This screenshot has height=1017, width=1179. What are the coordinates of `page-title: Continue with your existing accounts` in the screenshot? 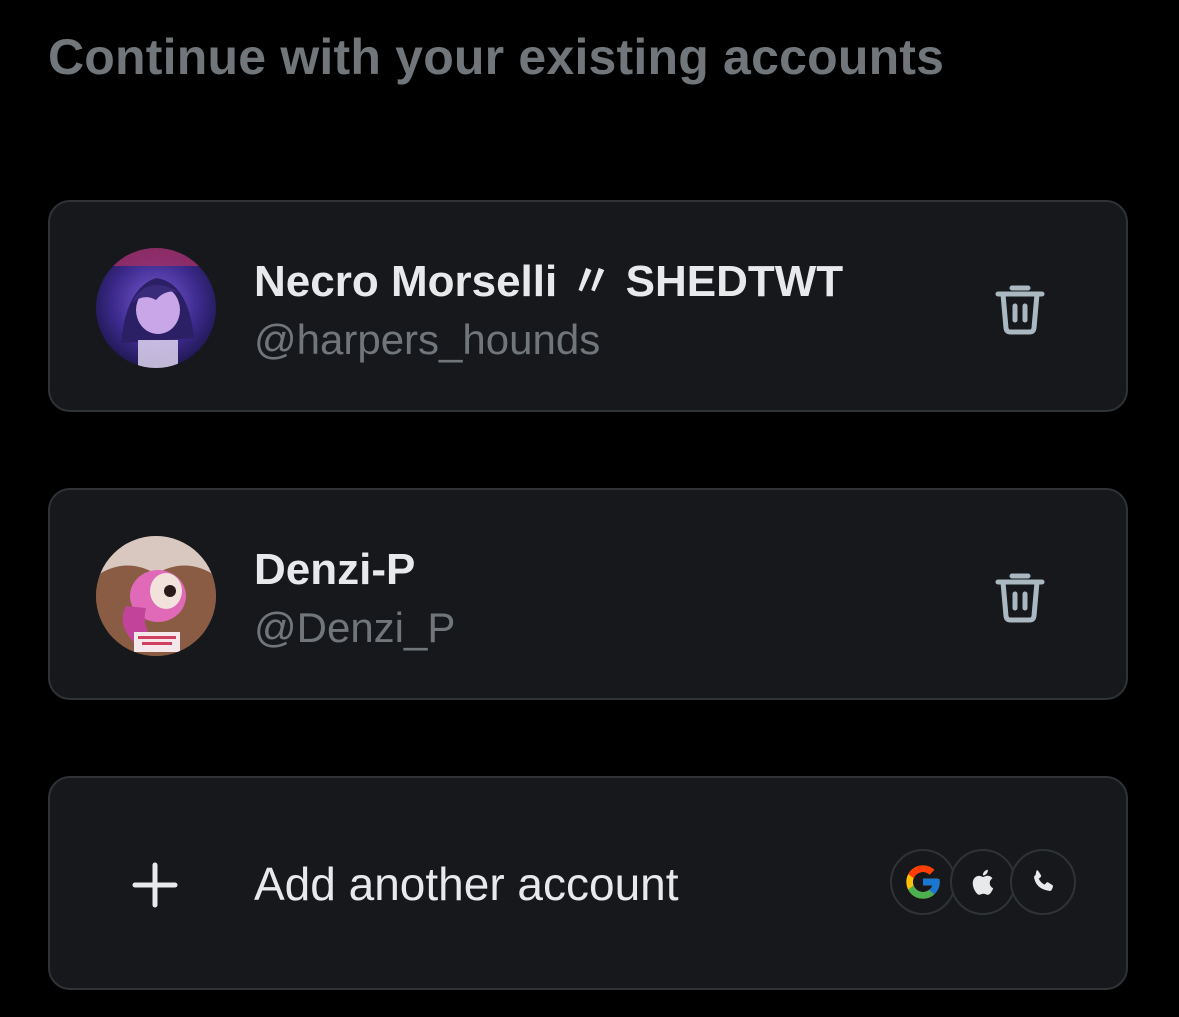 It's located at (496, 57).